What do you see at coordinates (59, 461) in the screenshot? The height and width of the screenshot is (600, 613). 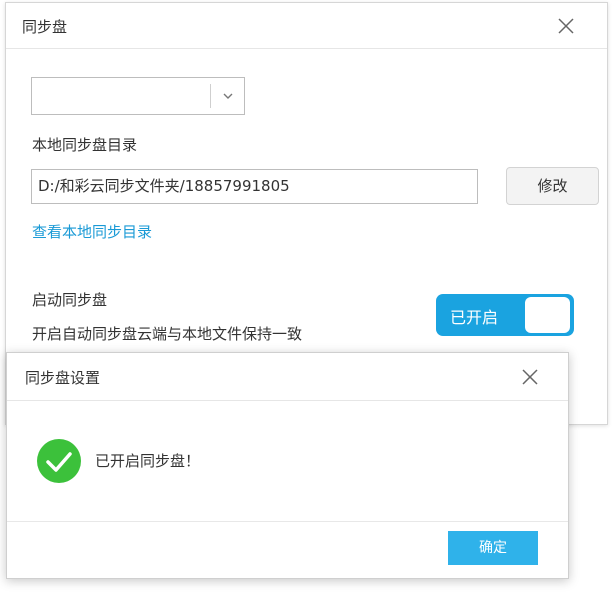 I see `check-circle-icon` at bounding box center [59, 461].